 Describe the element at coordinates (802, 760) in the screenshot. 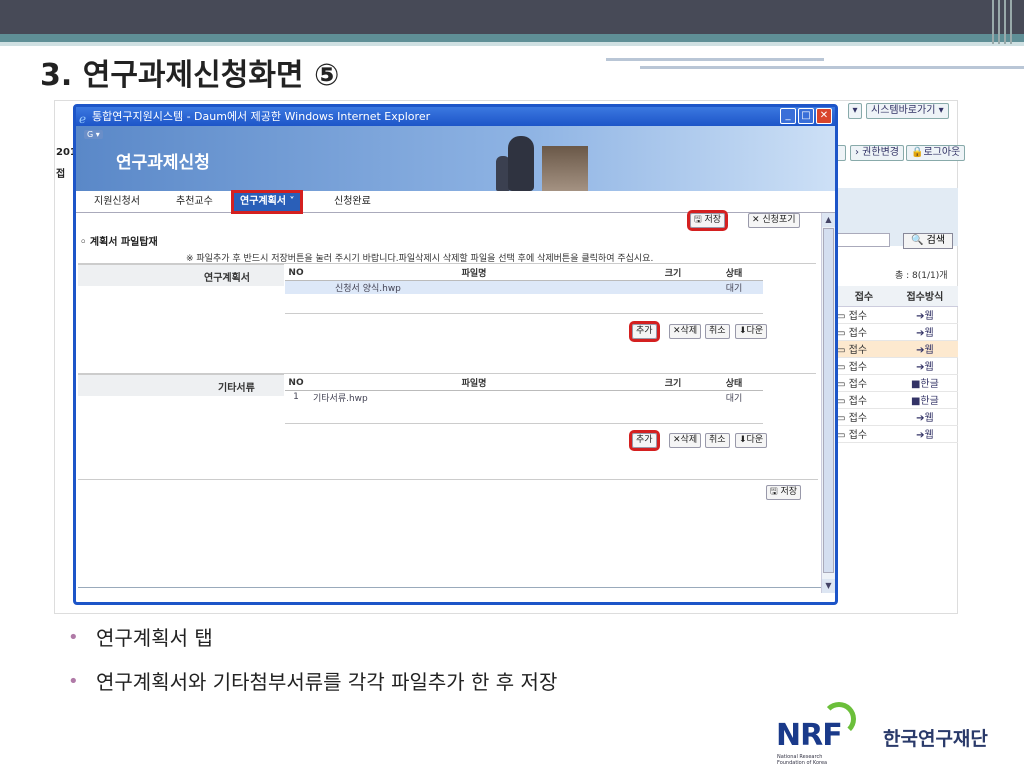

I see `logo-subtitle: National Research Foundation of Korea` at that location.